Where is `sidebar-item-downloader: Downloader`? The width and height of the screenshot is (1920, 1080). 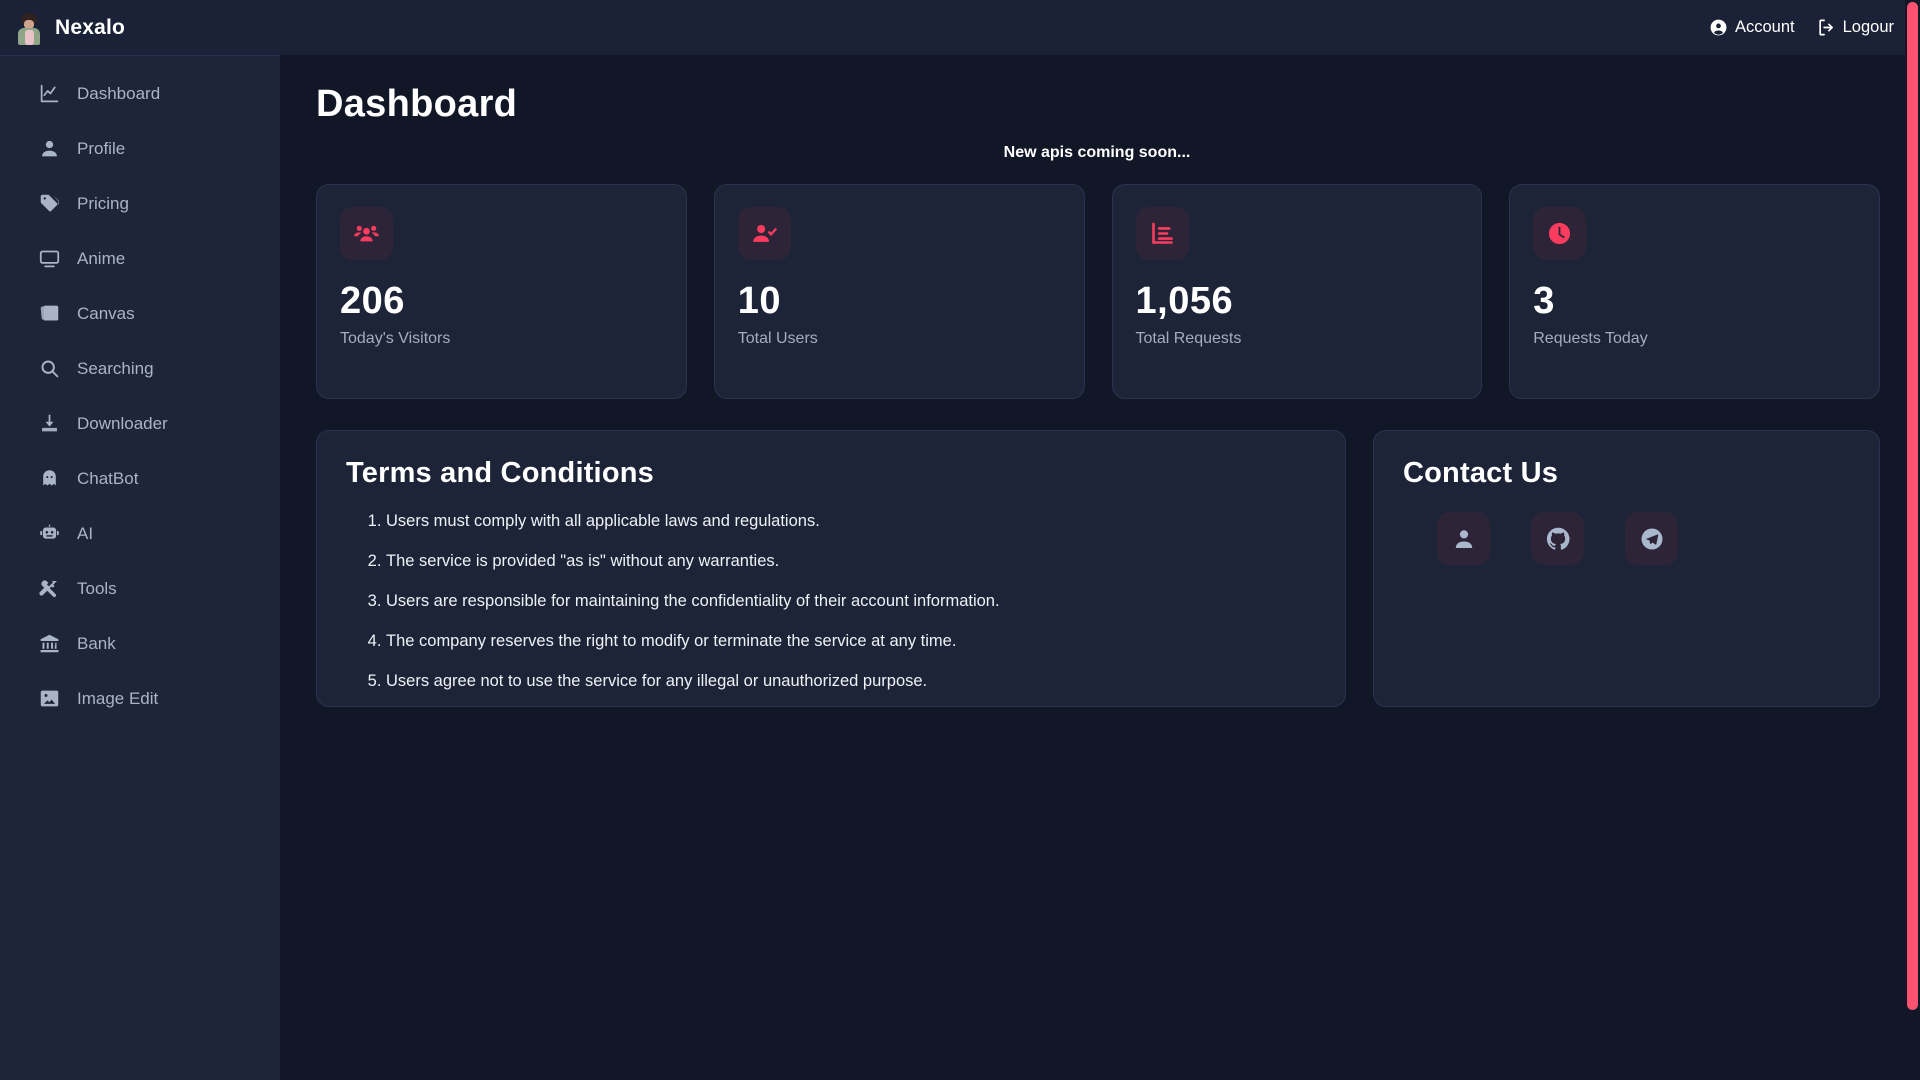 sidebar-item-downloader: Downloader is located at coordinates (140, 423).